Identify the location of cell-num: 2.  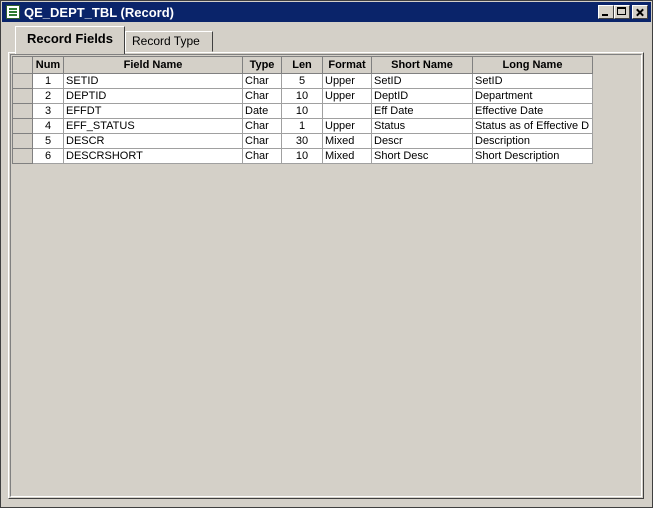
(48, 96).